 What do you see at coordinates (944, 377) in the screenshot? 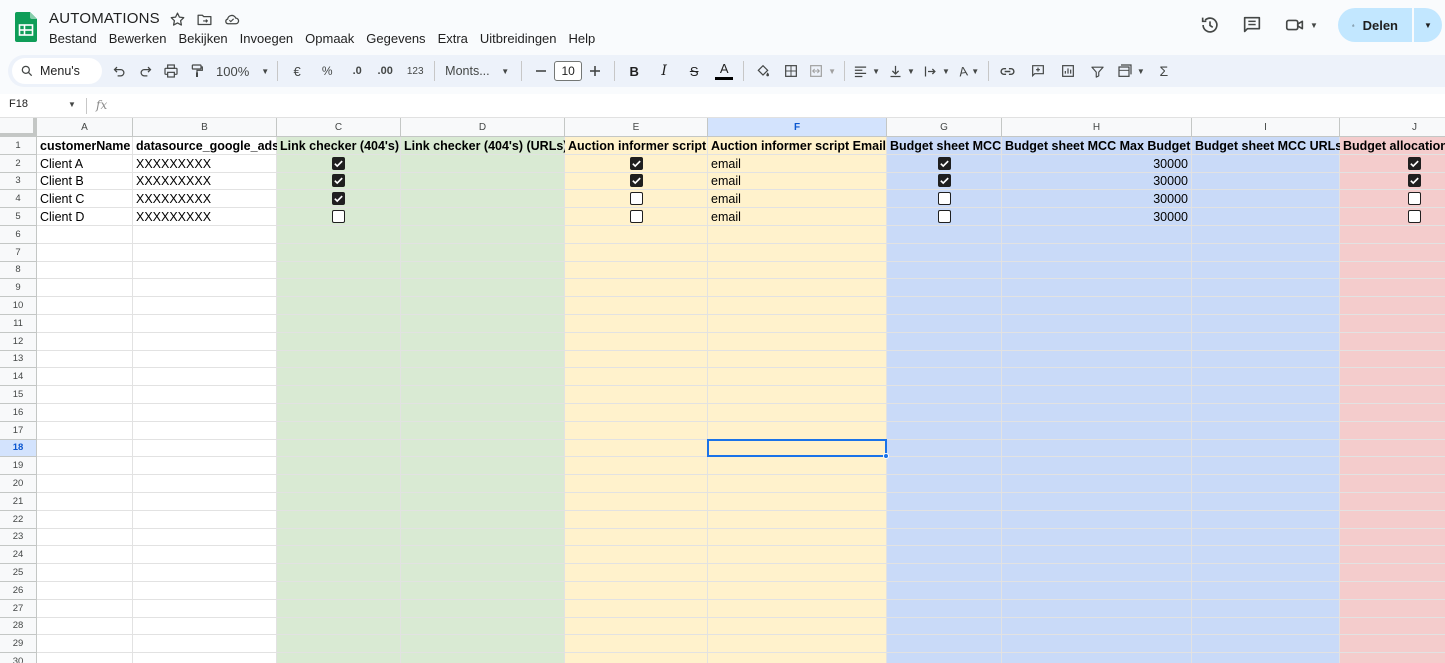
I see `cell-g14` at bounding box center [944, 377].